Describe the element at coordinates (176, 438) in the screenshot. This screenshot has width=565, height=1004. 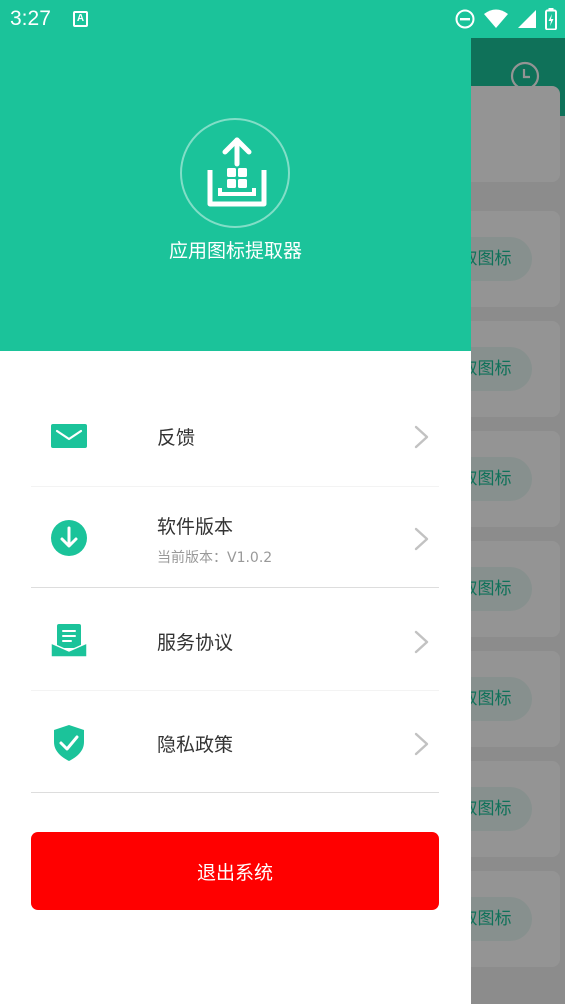
I see `menu-item-label: 反馈` at that location.